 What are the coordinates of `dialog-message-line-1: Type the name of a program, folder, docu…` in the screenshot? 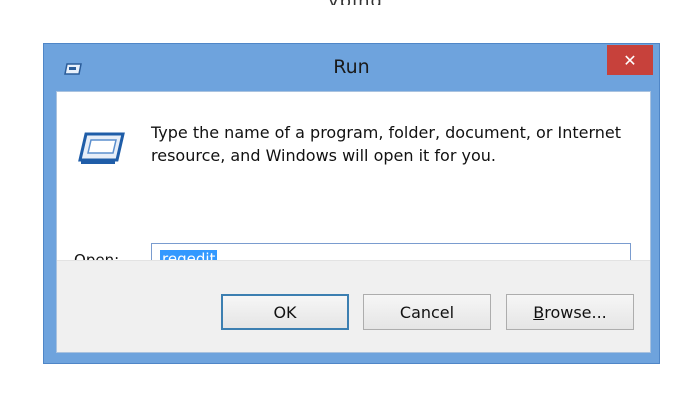 It's located at (386, 132).